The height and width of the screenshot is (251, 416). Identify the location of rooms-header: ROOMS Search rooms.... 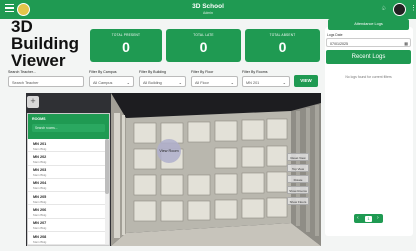
(68, 126).